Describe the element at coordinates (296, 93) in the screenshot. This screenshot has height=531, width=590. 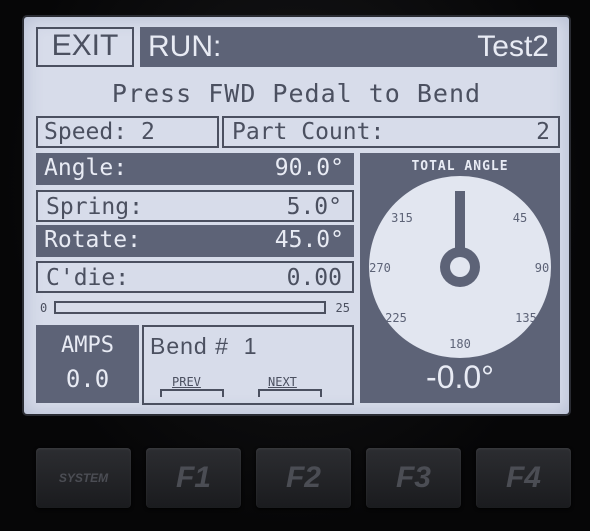
I see `operator-prompt: Press FWD Pedal to Bend` at that location.